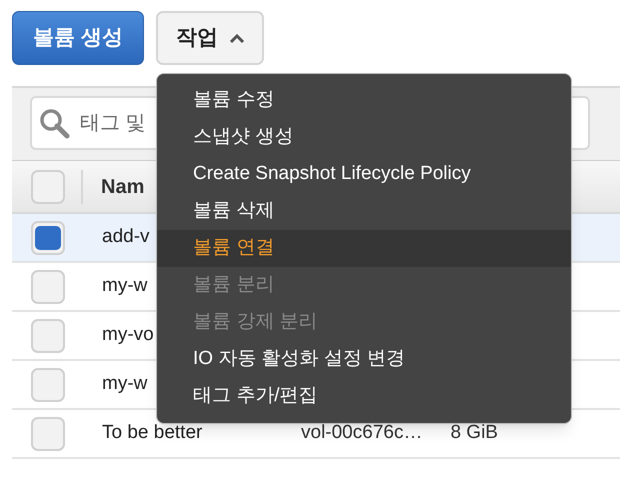 The width and height of the screenshot is (620, 480). What do you see at coordinates (364, 248) in the screenshot?
I see `menu-item: 볼륨 연결` at bounding box center [364, 248].